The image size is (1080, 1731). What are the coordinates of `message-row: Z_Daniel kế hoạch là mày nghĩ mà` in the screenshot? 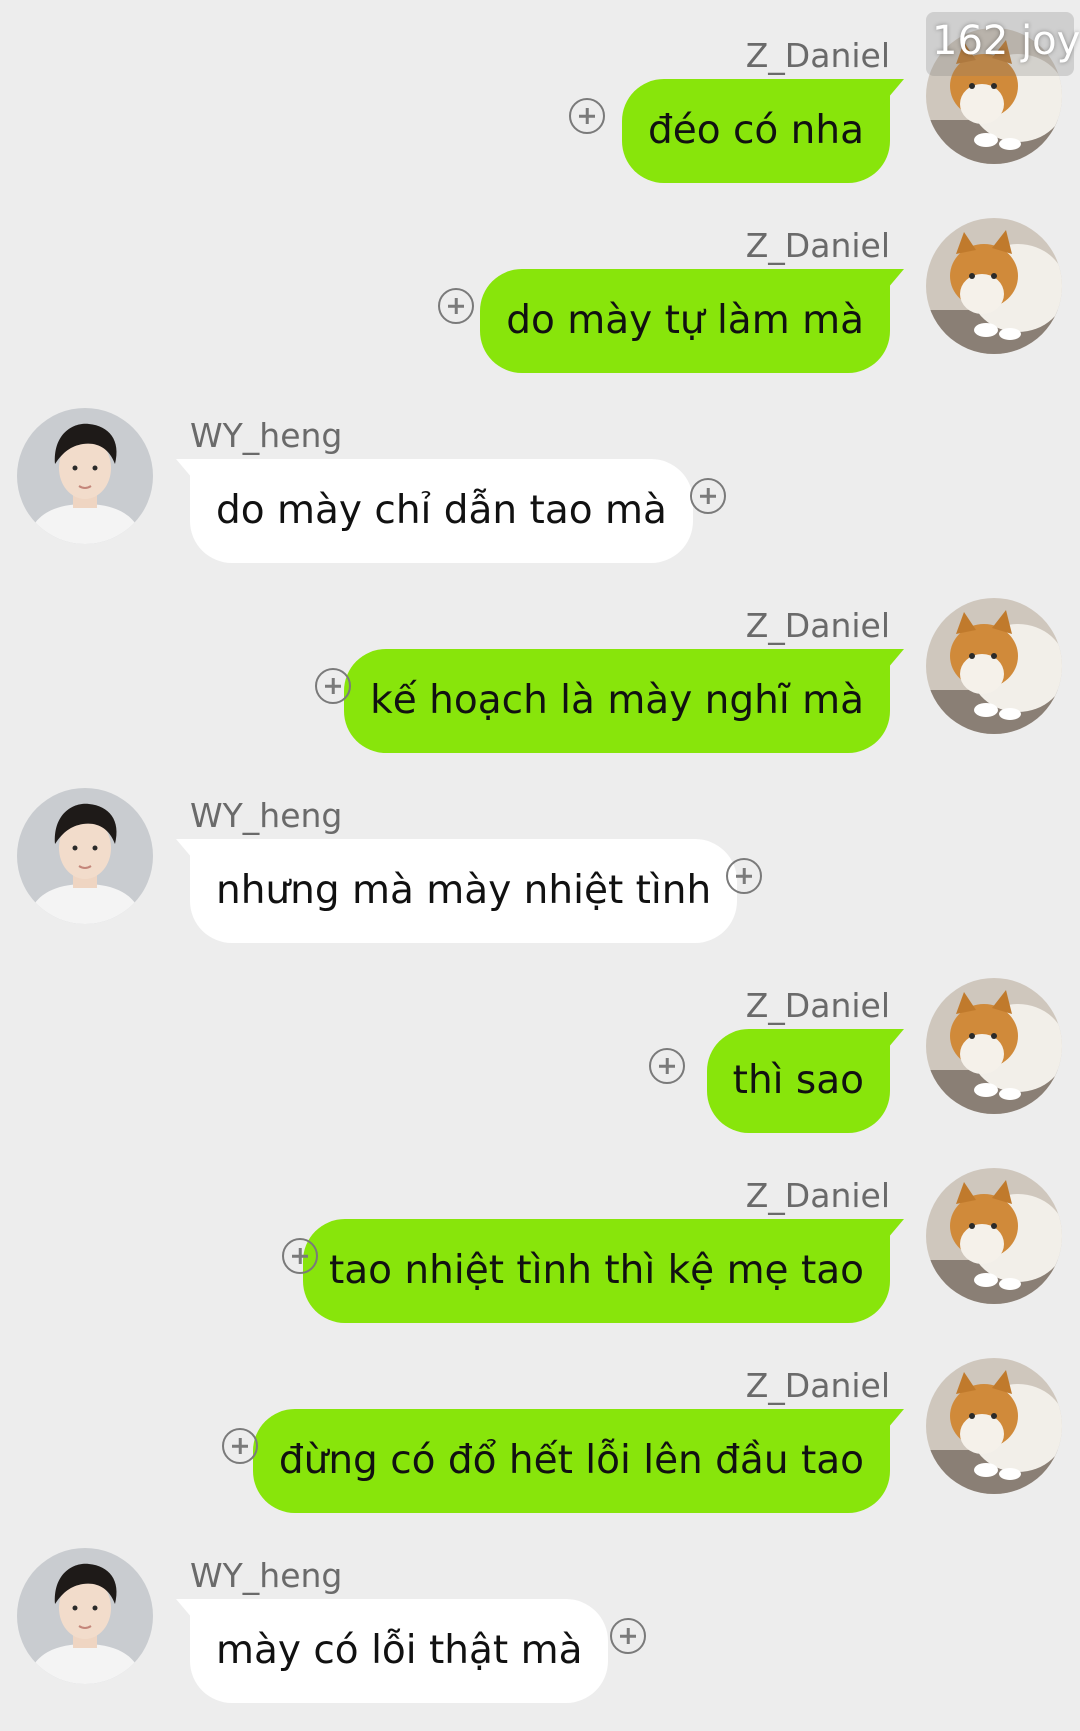 It's located at (540, 665).